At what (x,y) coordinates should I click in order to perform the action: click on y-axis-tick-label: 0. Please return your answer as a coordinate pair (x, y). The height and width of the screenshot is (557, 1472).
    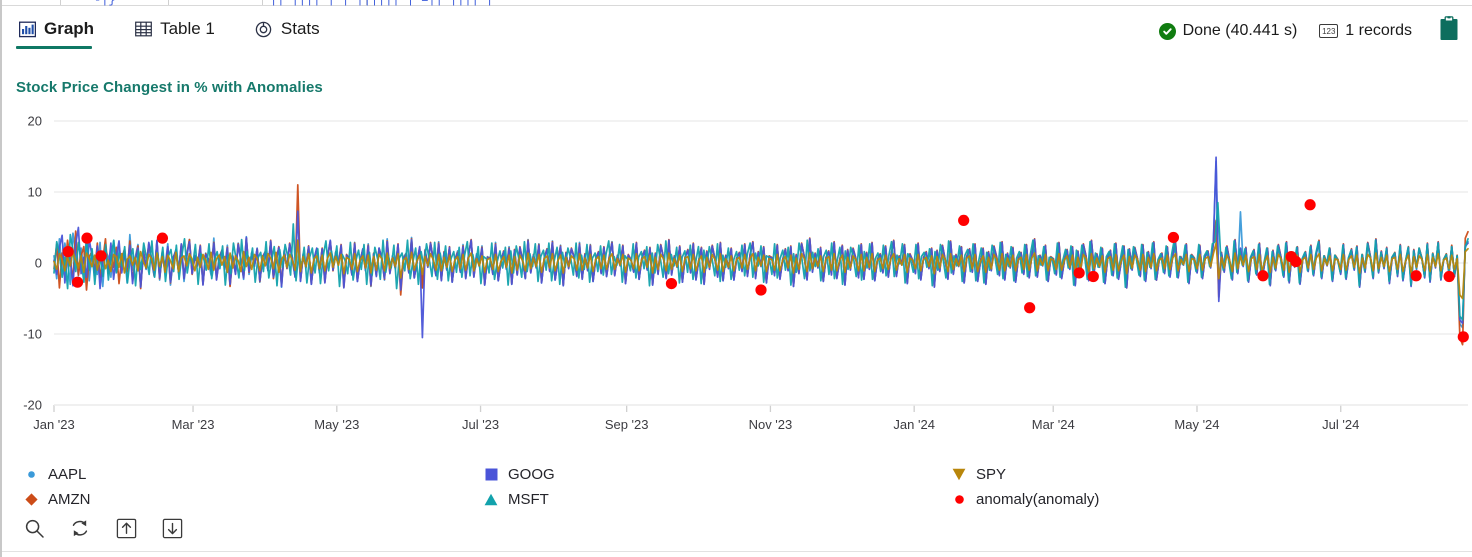
    Looking at the image, I should click on (38, 263).